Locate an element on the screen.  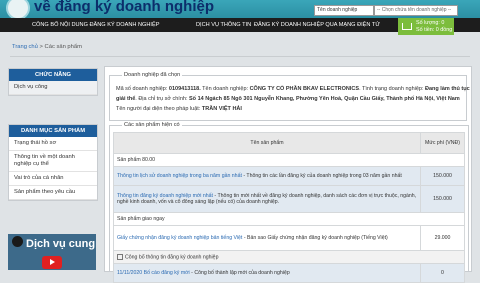
site-logo is located at coordinates (18, 10).